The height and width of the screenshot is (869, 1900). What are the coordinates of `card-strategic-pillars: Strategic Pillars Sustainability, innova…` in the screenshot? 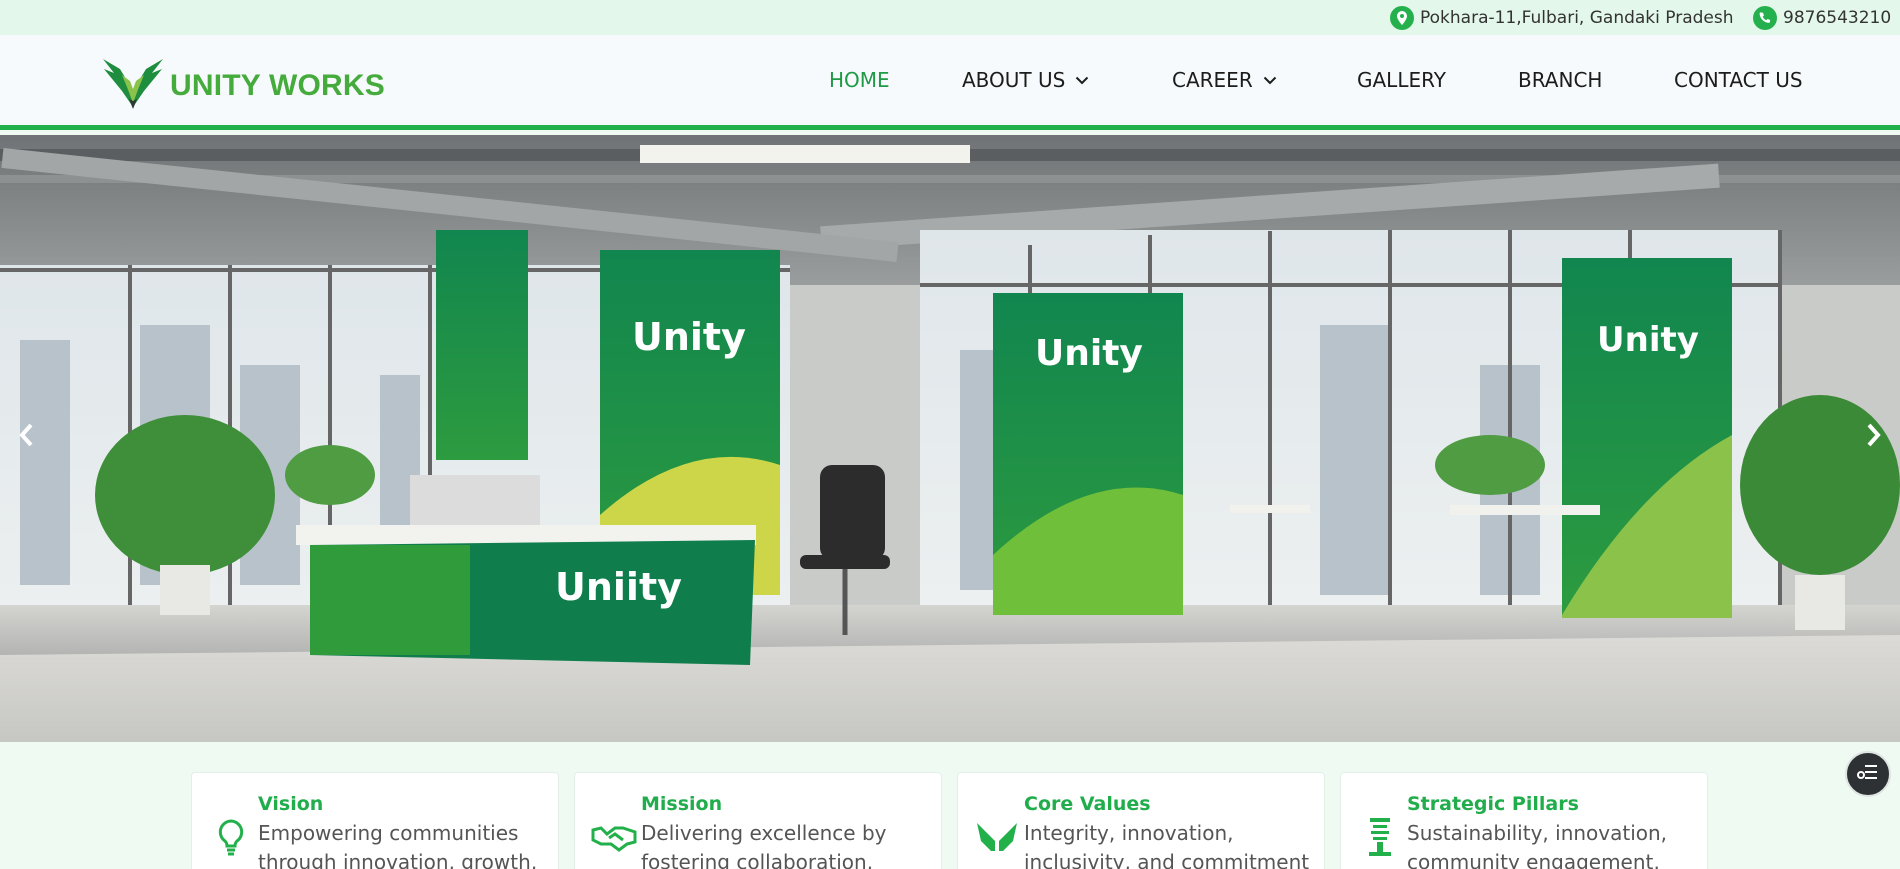 It's located at (1524, 820).